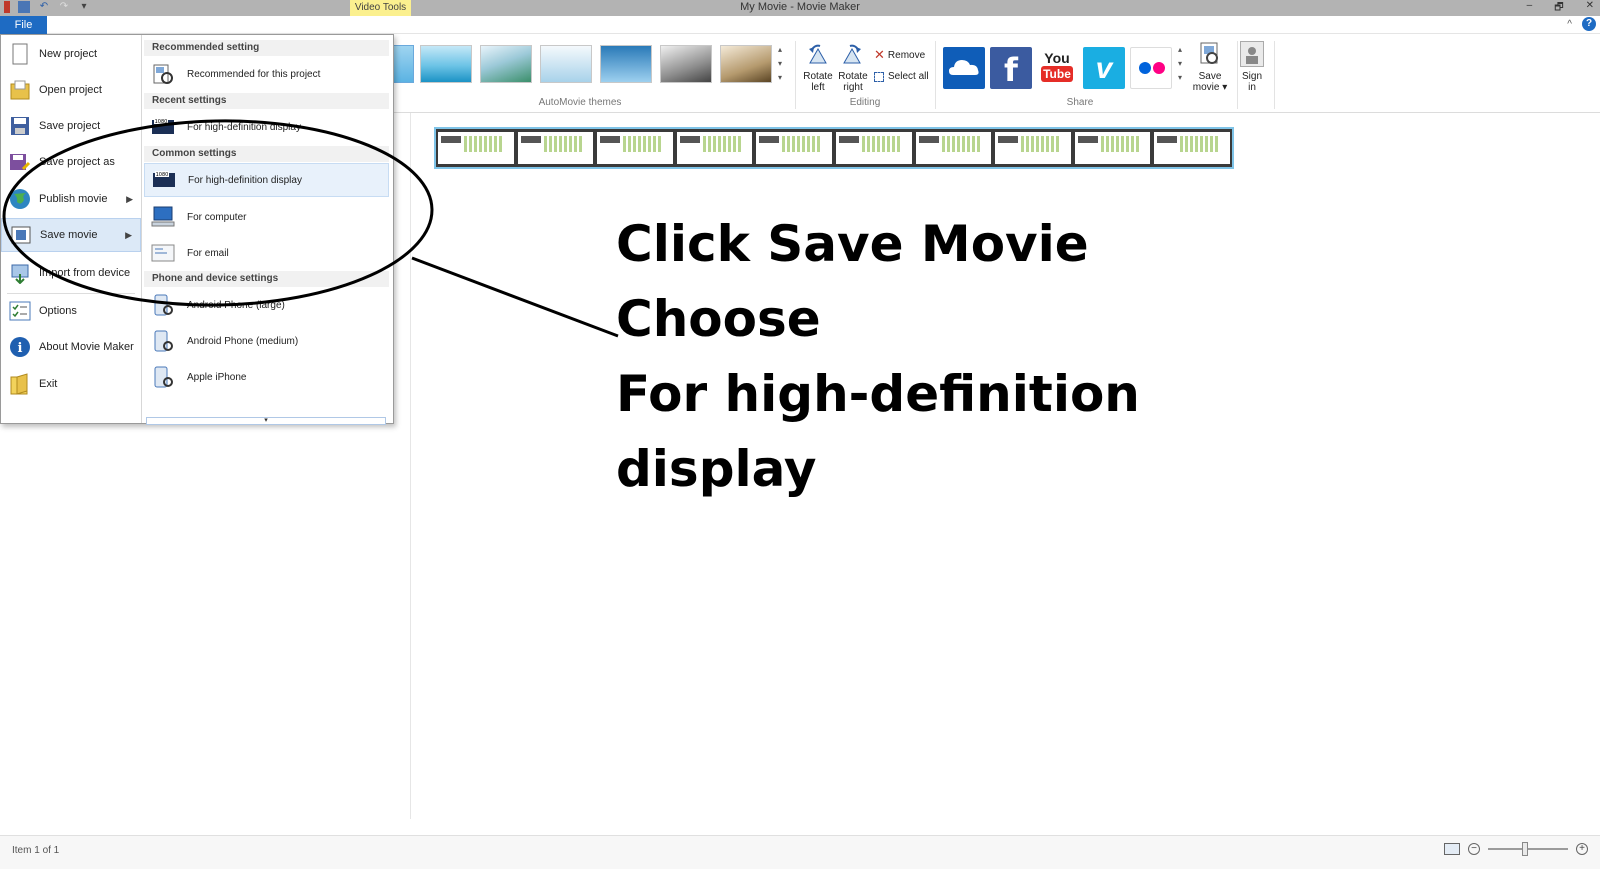 The width and height of the screenshot is (1600, 869). Describe the element at coordinates (77, 162) in the screenshot. I see `menu-label: Save project as` at that location.